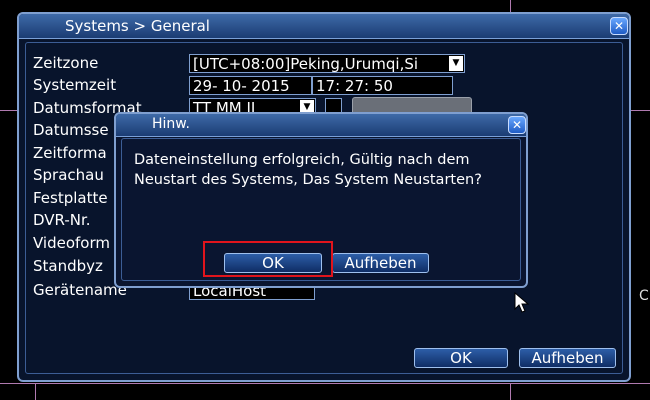 The height and width of the screenshot is (400, 650). Describe the element at coordinates (66, 63) in the screenshot. I see `label-timezone: Zeitzone` at that location.